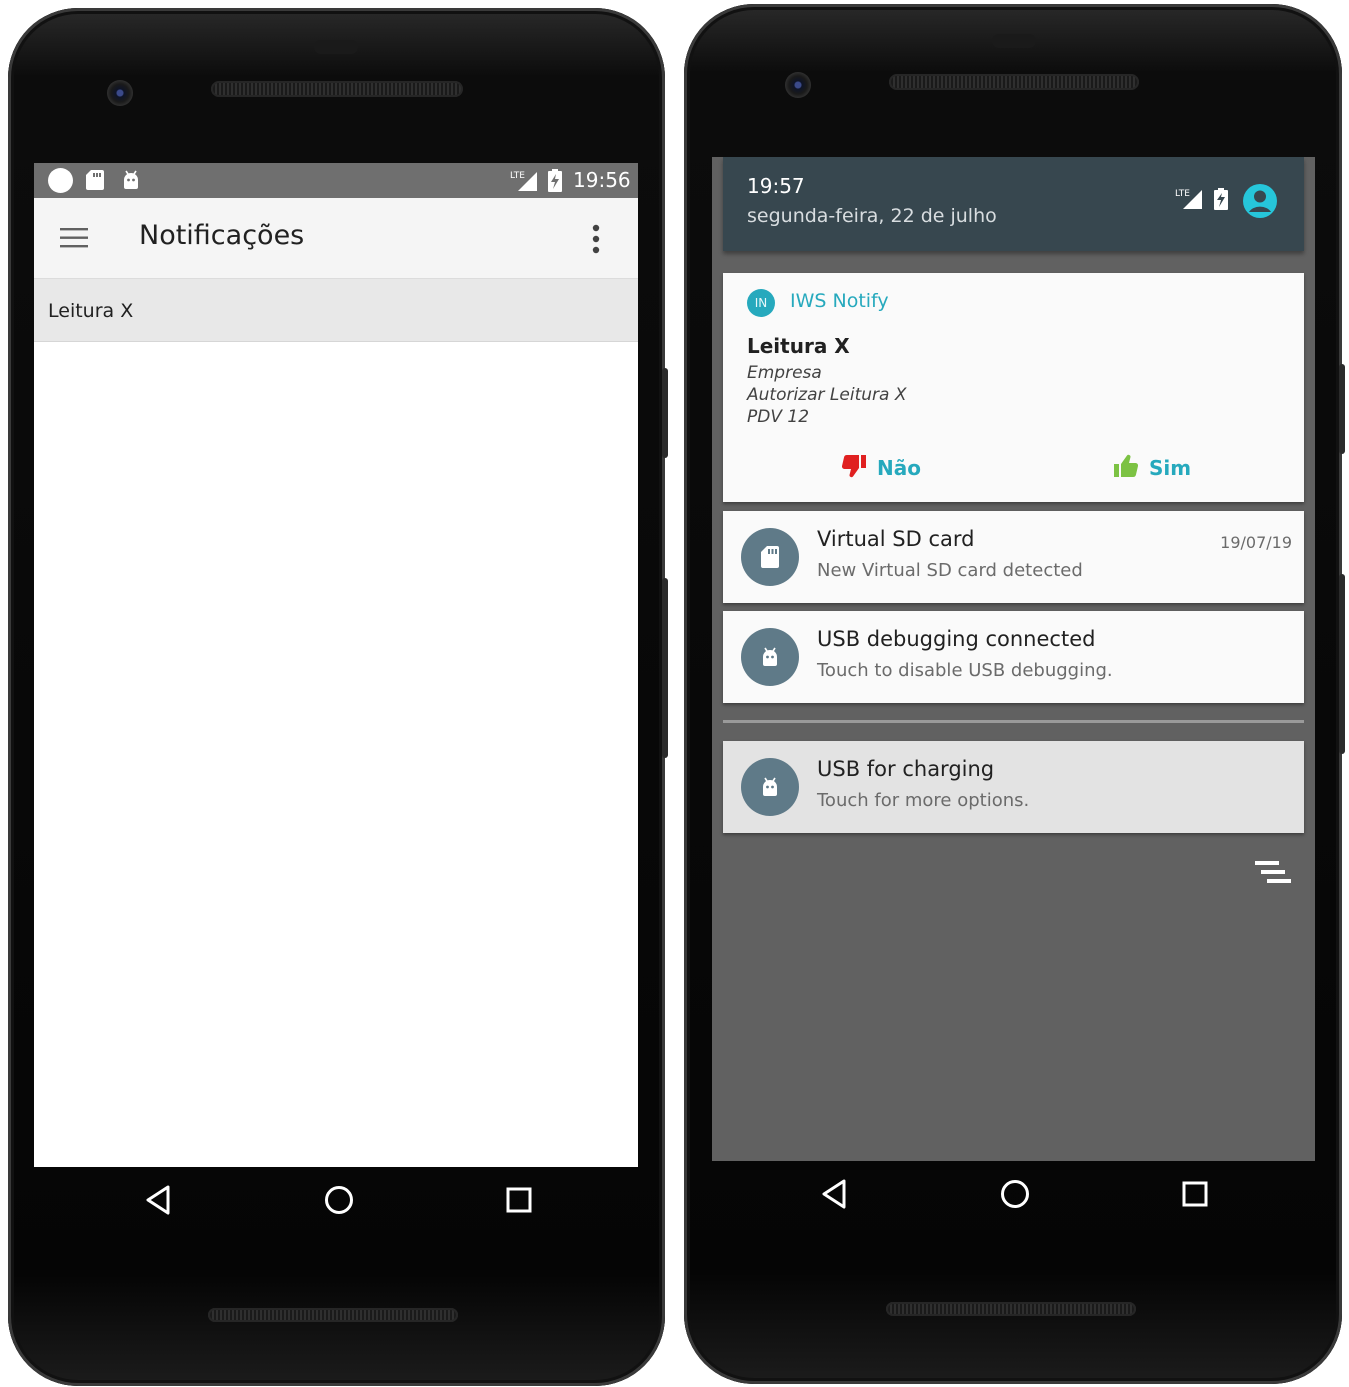  Describe the element at coordinates (336, 238) in the screenshot. I see `app-bar: Notificações` at that location.